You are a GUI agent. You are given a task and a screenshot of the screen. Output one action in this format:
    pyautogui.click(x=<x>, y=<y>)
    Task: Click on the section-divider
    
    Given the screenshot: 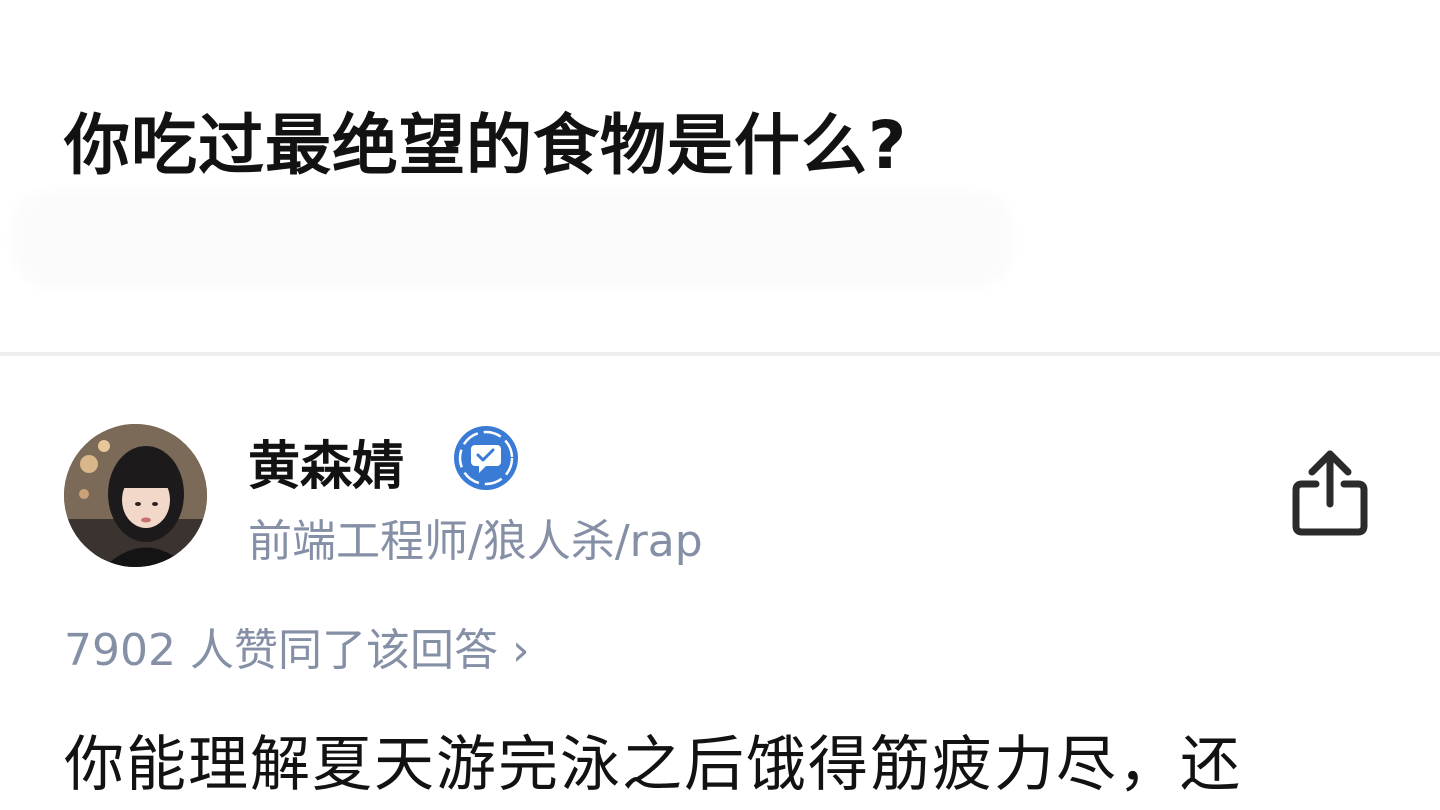 What is the action you would take?
    pyautogui.click(x=720, y=354)
    